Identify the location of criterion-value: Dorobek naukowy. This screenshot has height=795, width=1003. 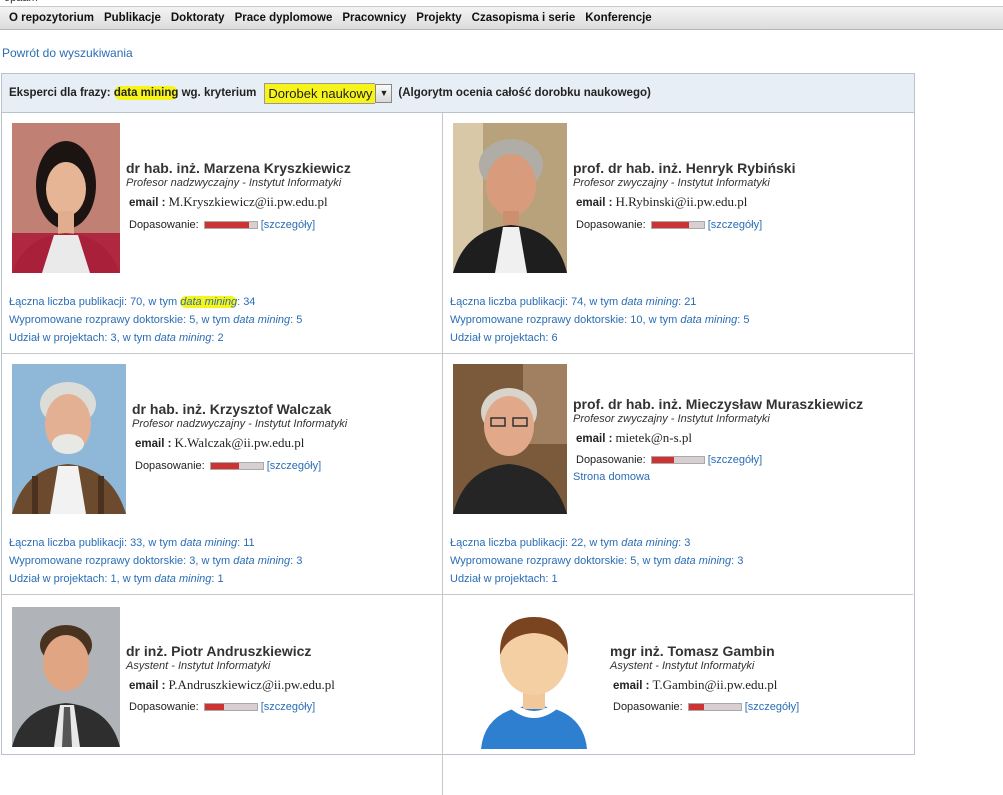
(320, 93).